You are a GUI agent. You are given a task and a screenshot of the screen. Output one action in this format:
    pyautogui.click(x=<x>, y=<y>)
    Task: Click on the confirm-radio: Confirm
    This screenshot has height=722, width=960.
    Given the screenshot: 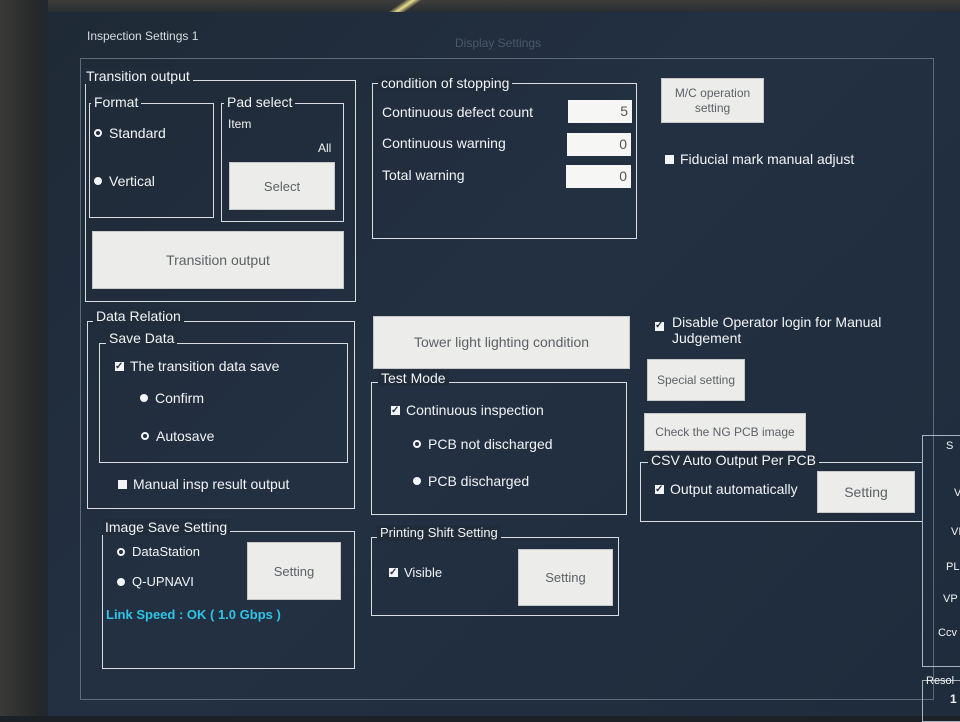 What is the action you would take?
    pyautogui.click(x=172, y=398)
    